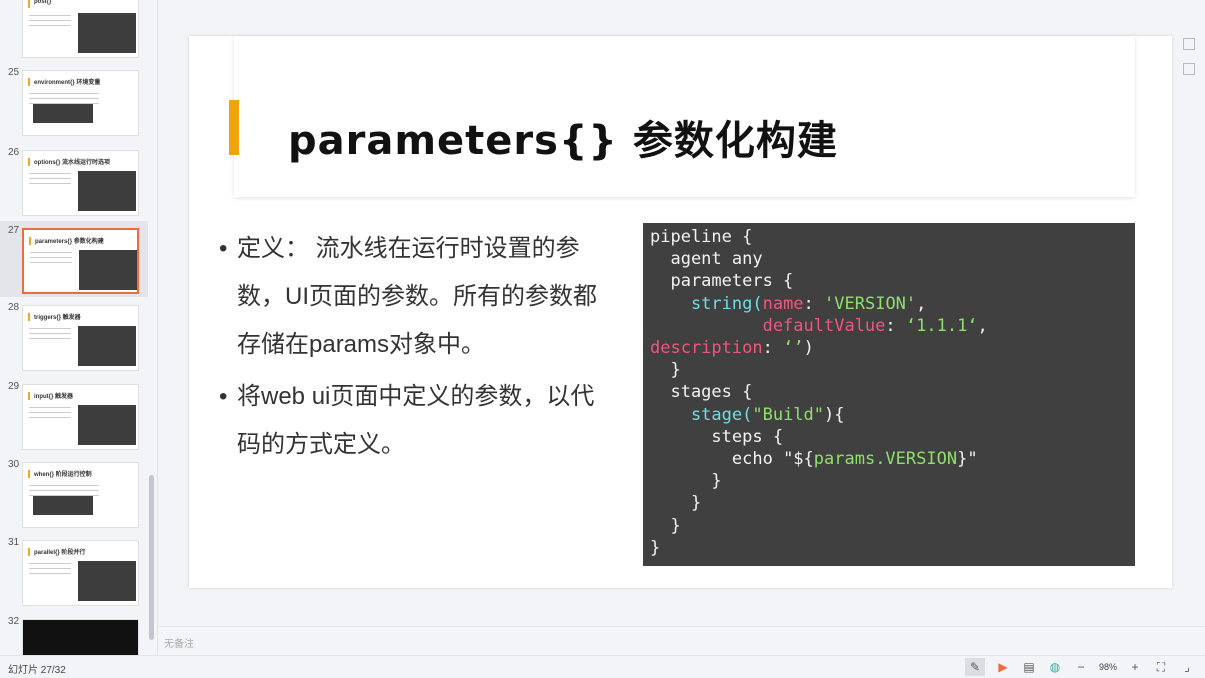  Describe the element at coordinates (701, 414) in the screenshot. I see `code-token: stage(` at that location.